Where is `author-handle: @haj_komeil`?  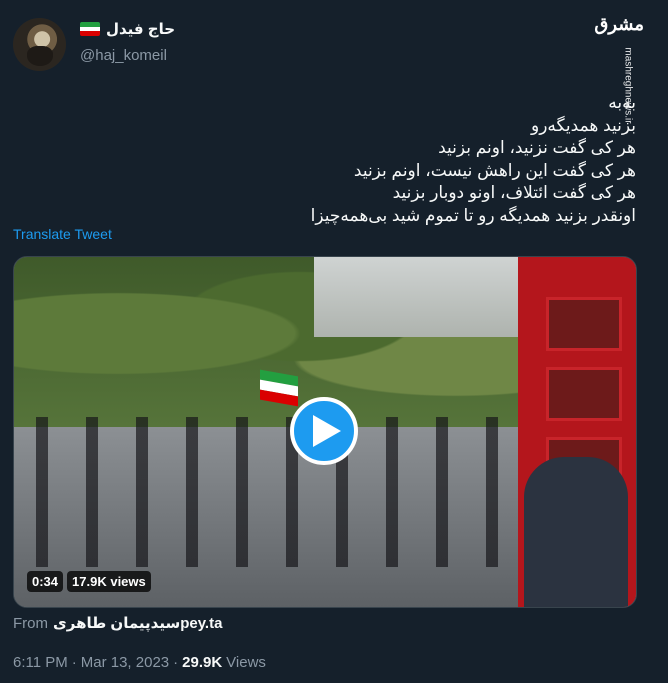
author-handle: @haj_komeil is located at coordinates (123, 55).